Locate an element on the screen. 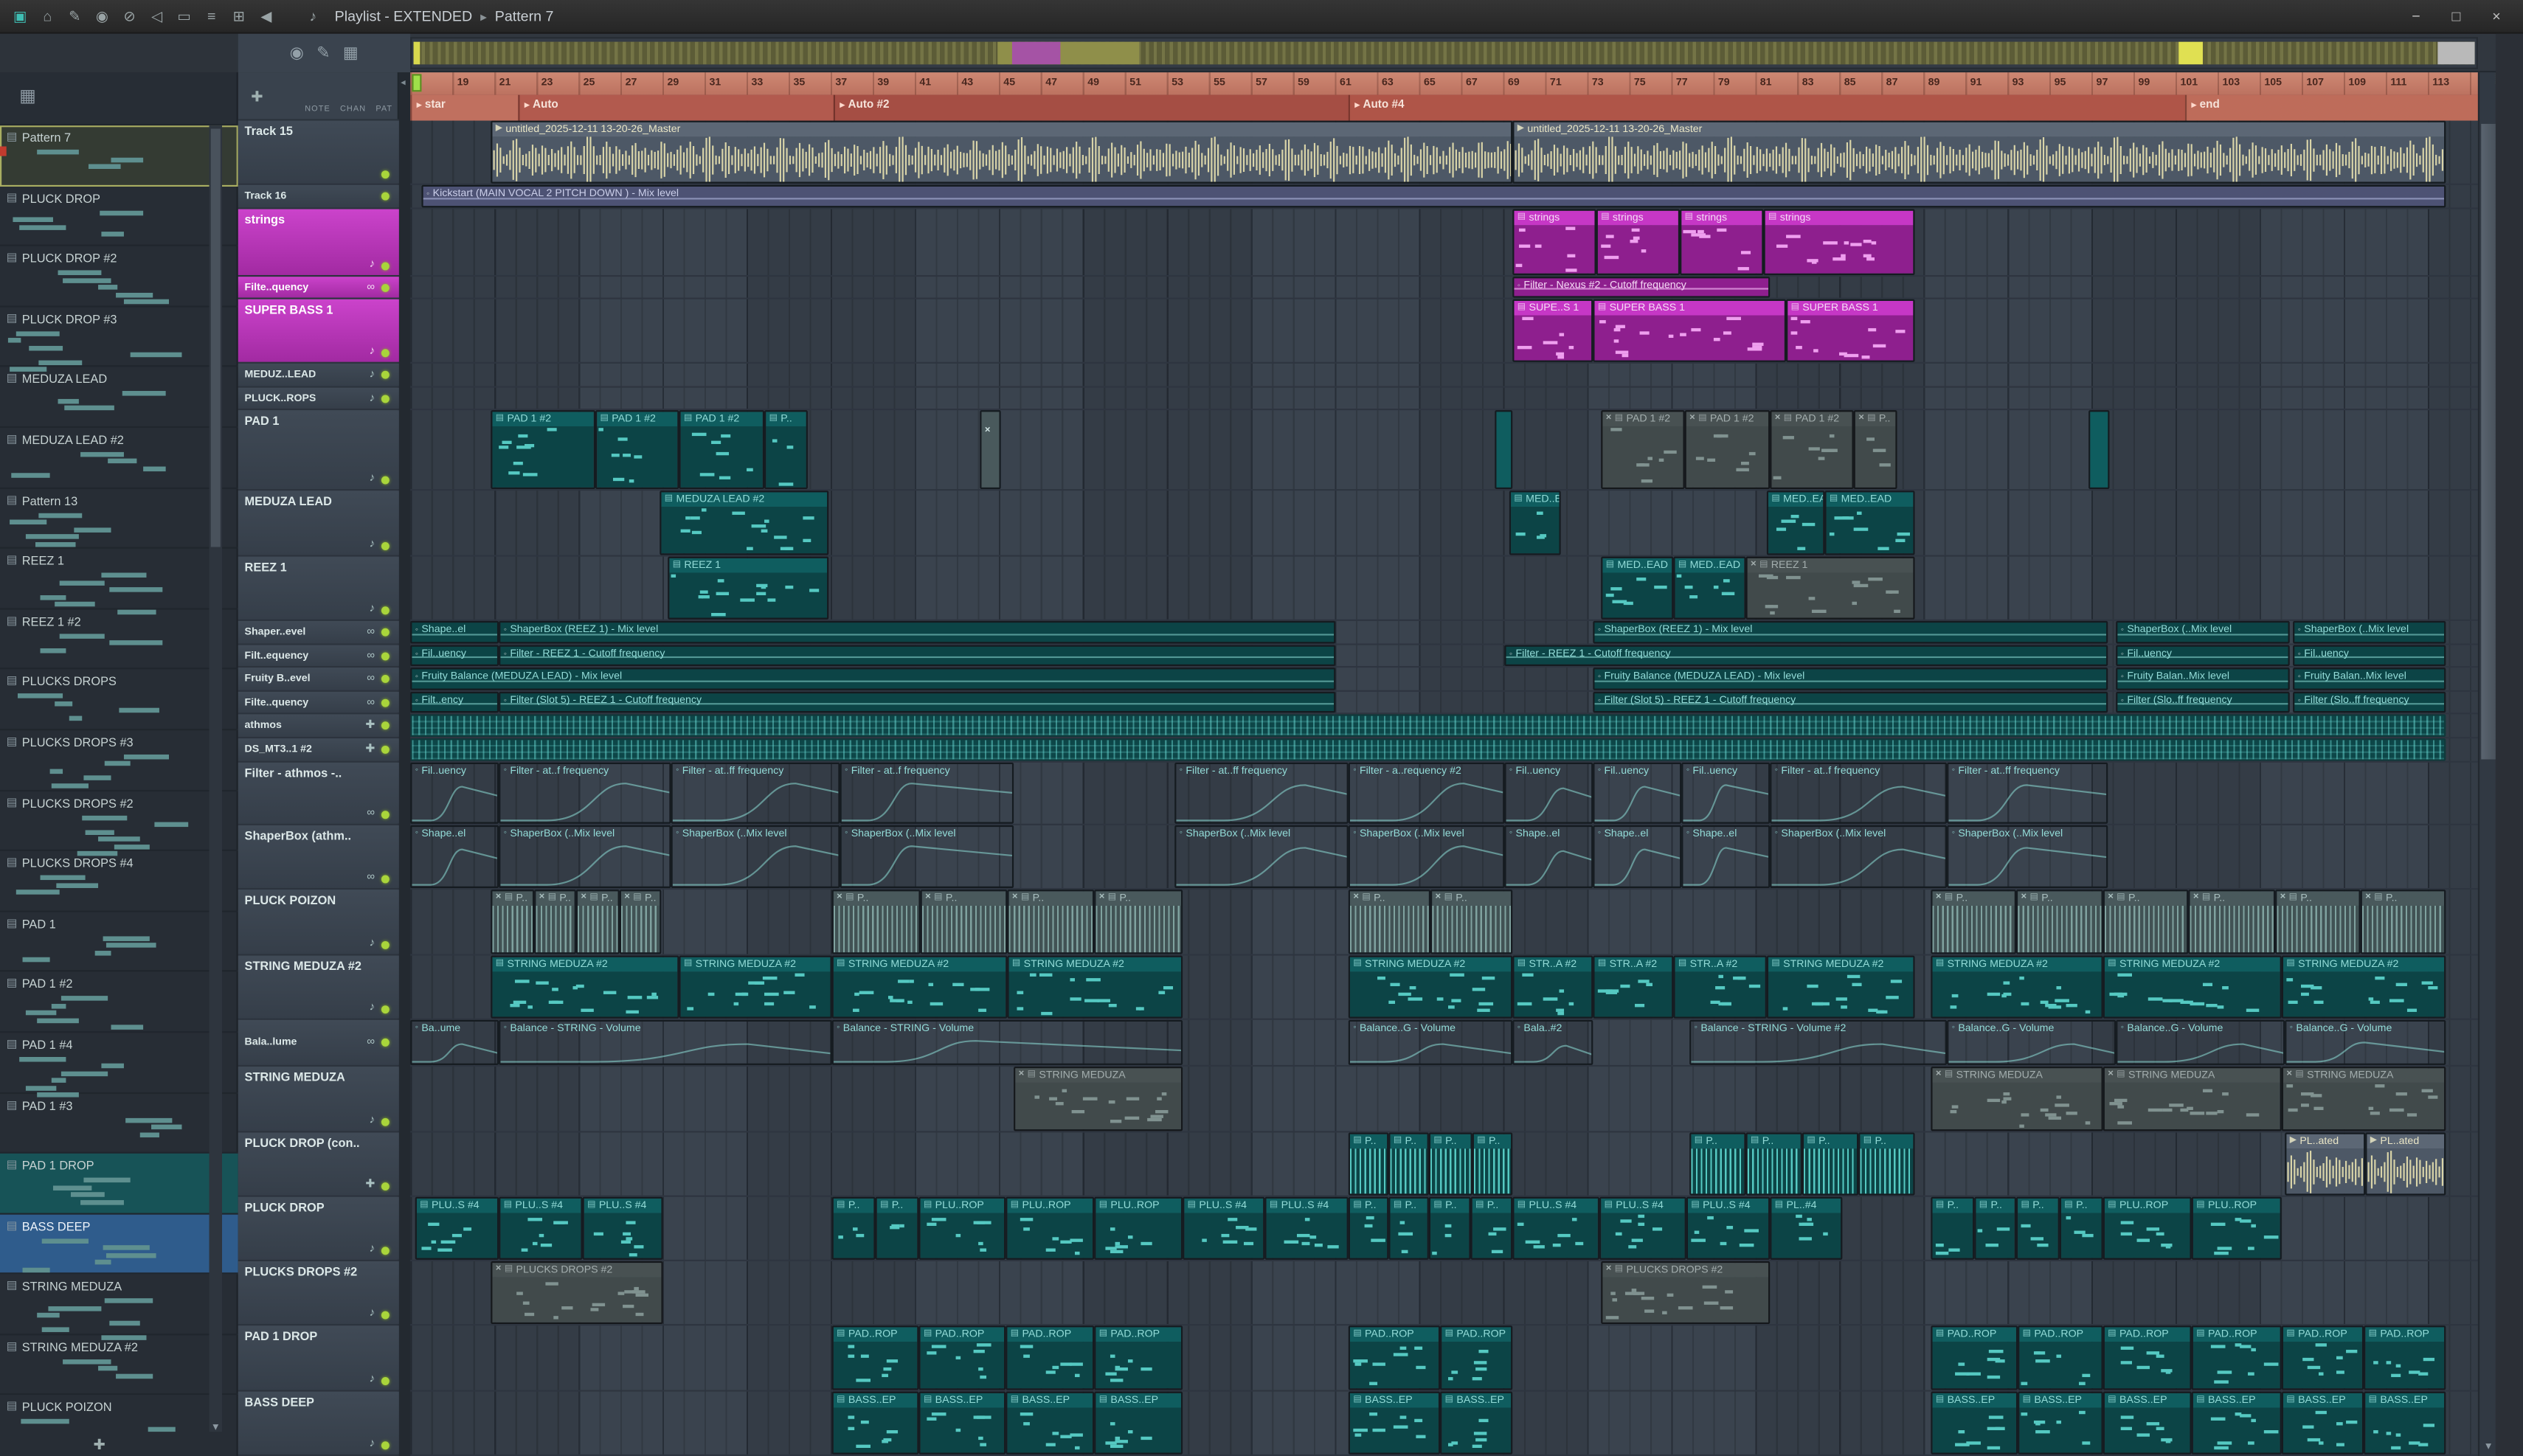 Image resolution: width=2523 pixels, height=1456 pixels. track-header-meduz-lead: MEDUZ..LEAD ♪ is located at coordinates (318, 375).